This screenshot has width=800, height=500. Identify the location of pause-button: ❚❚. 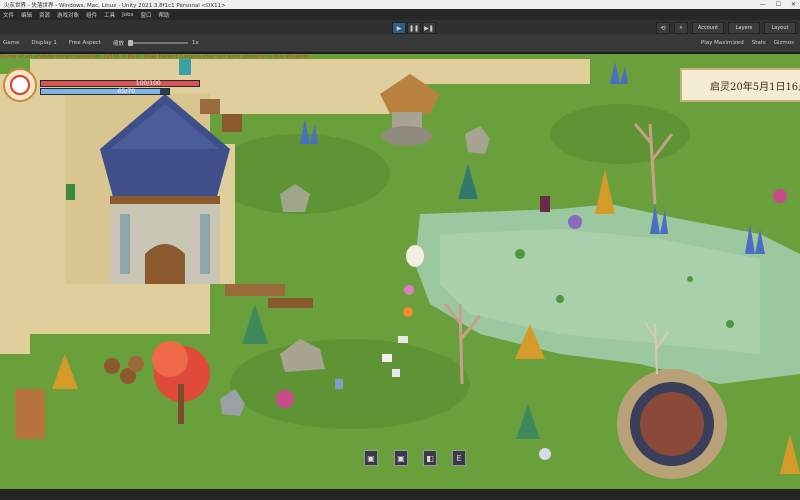
(414, 28).